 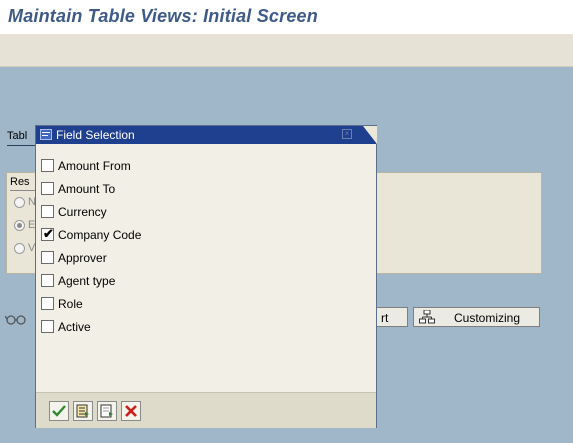 I want to click on dialog-window-icon, so click(x=46, y=134).